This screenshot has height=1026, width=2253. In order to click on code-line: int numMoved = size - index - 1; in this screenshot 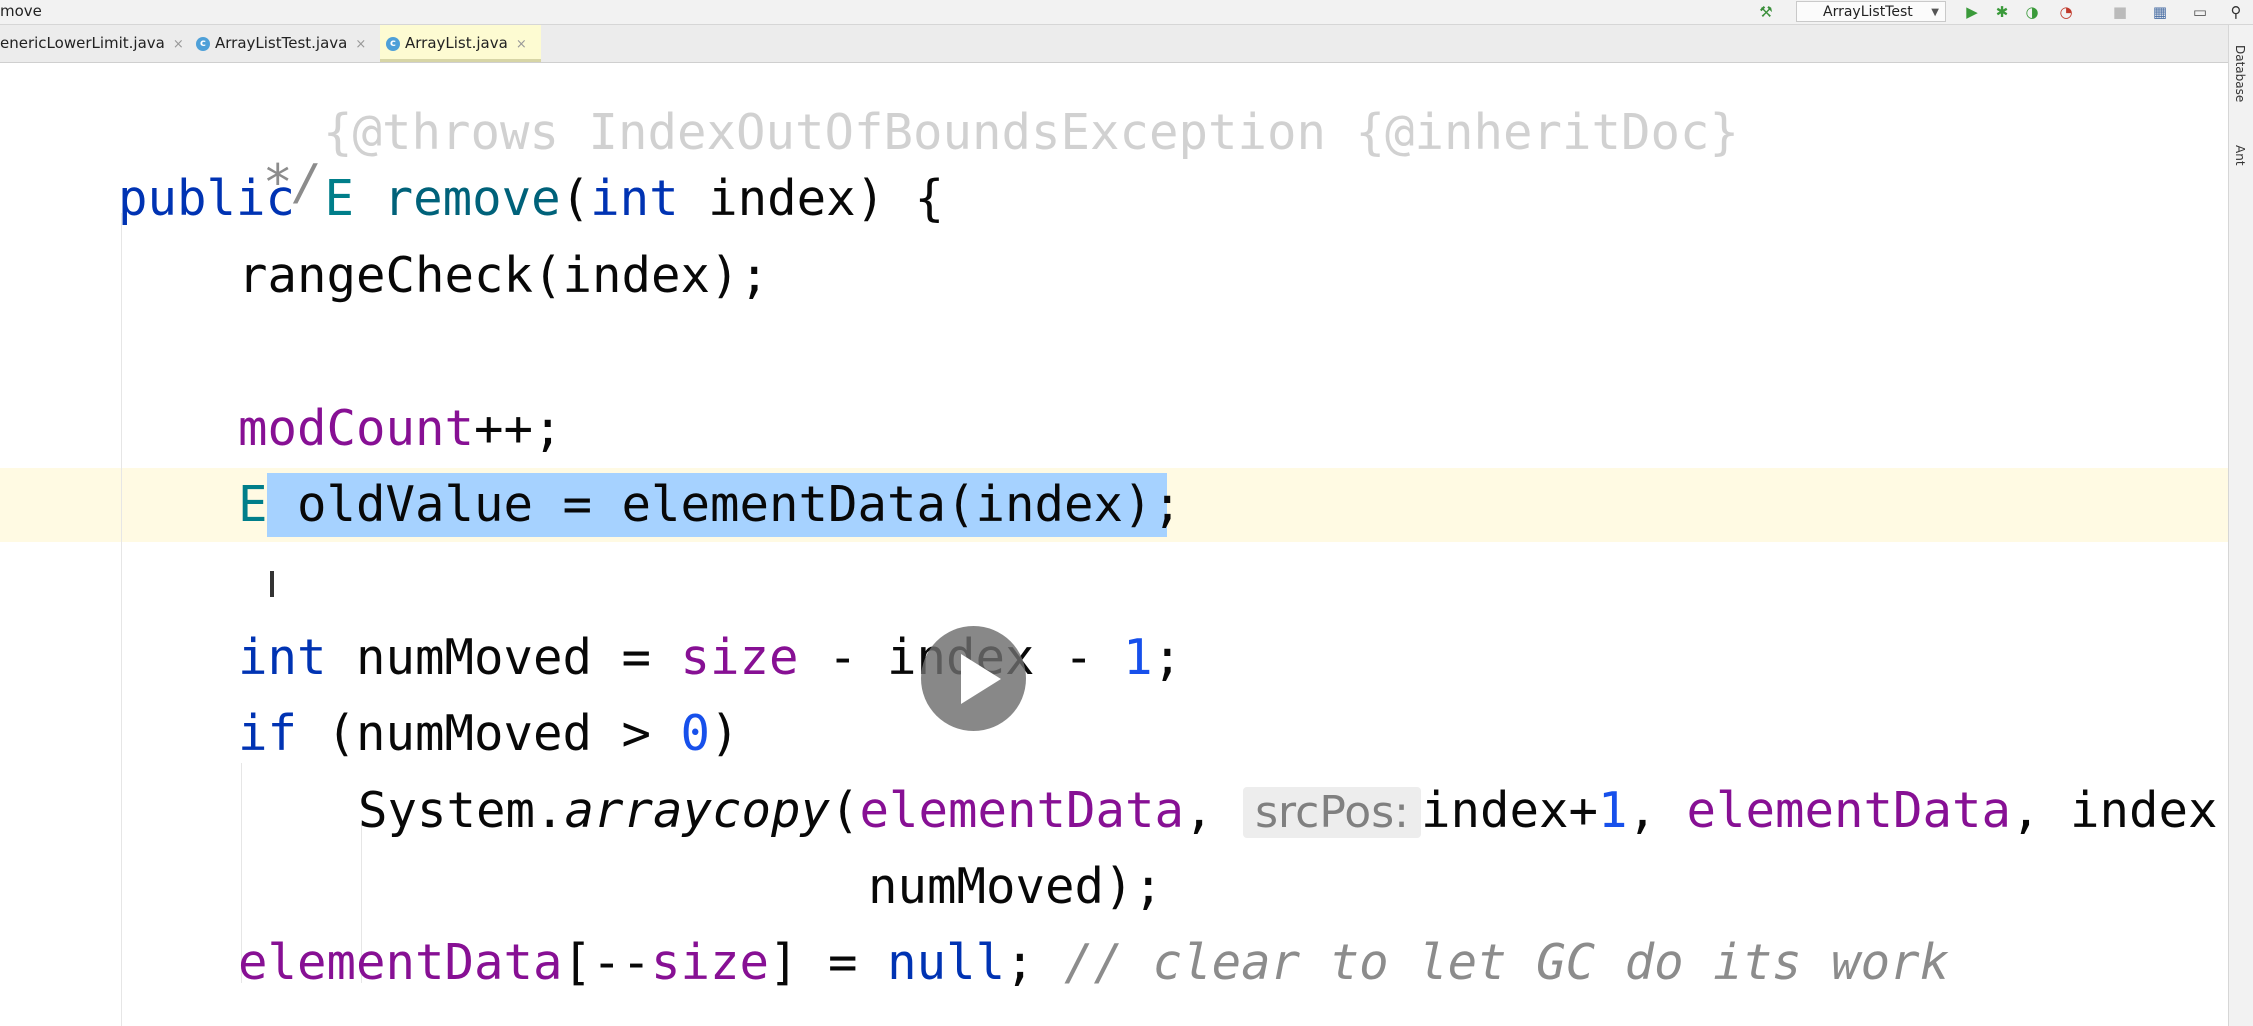, I will do `click(710, 658)`.